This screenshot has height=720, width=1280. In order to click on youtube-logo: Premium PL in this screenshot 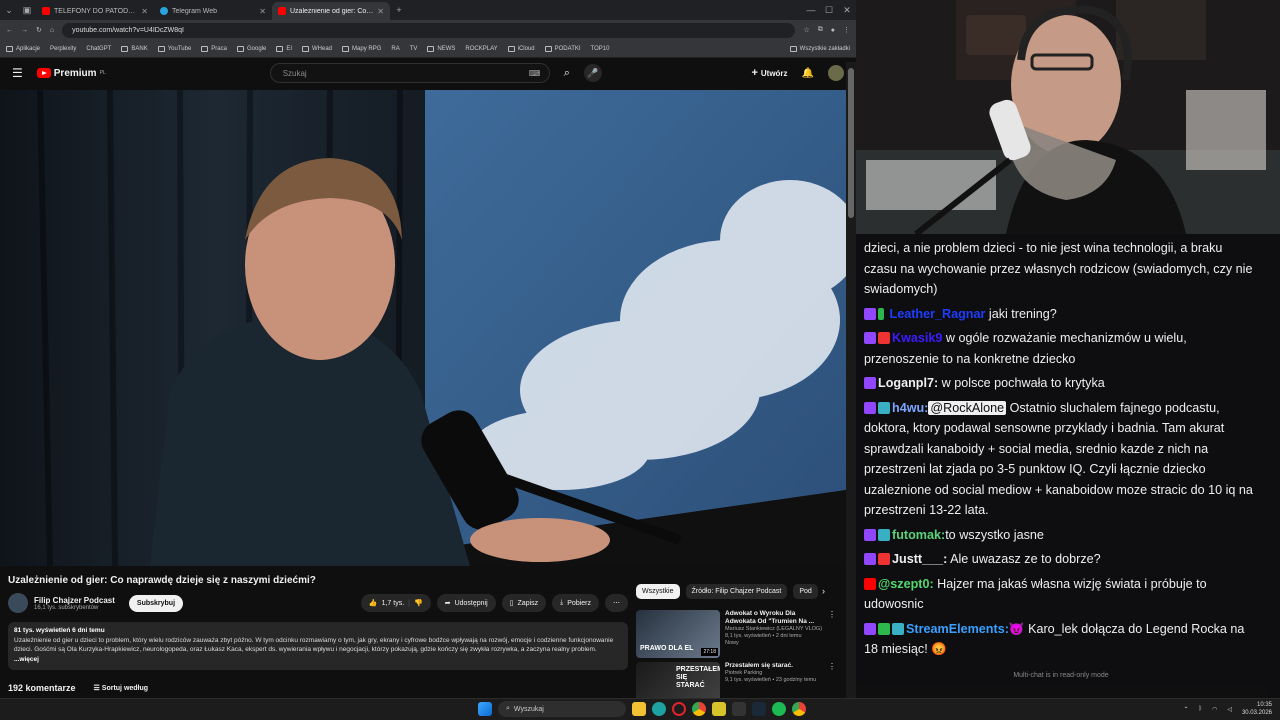, I will do `click(71, 73)`.